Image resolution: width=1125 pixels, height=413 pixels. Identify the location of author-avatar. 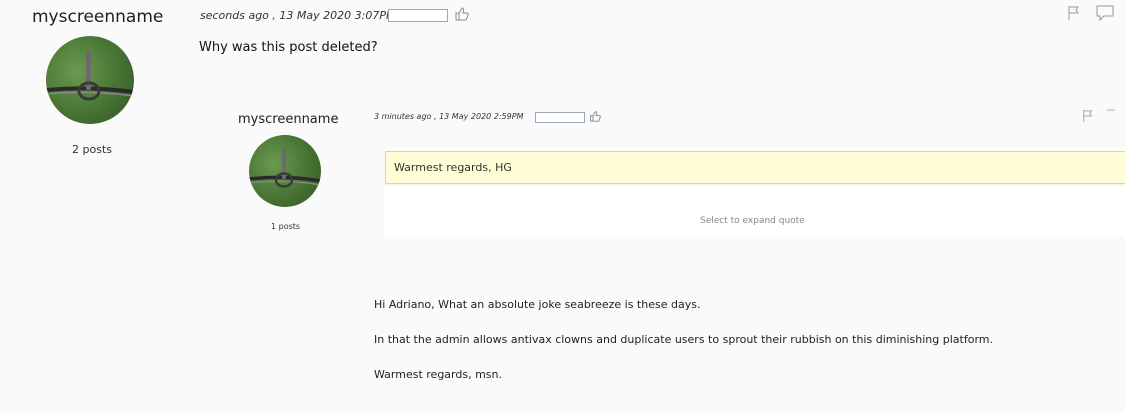
(90, 80).